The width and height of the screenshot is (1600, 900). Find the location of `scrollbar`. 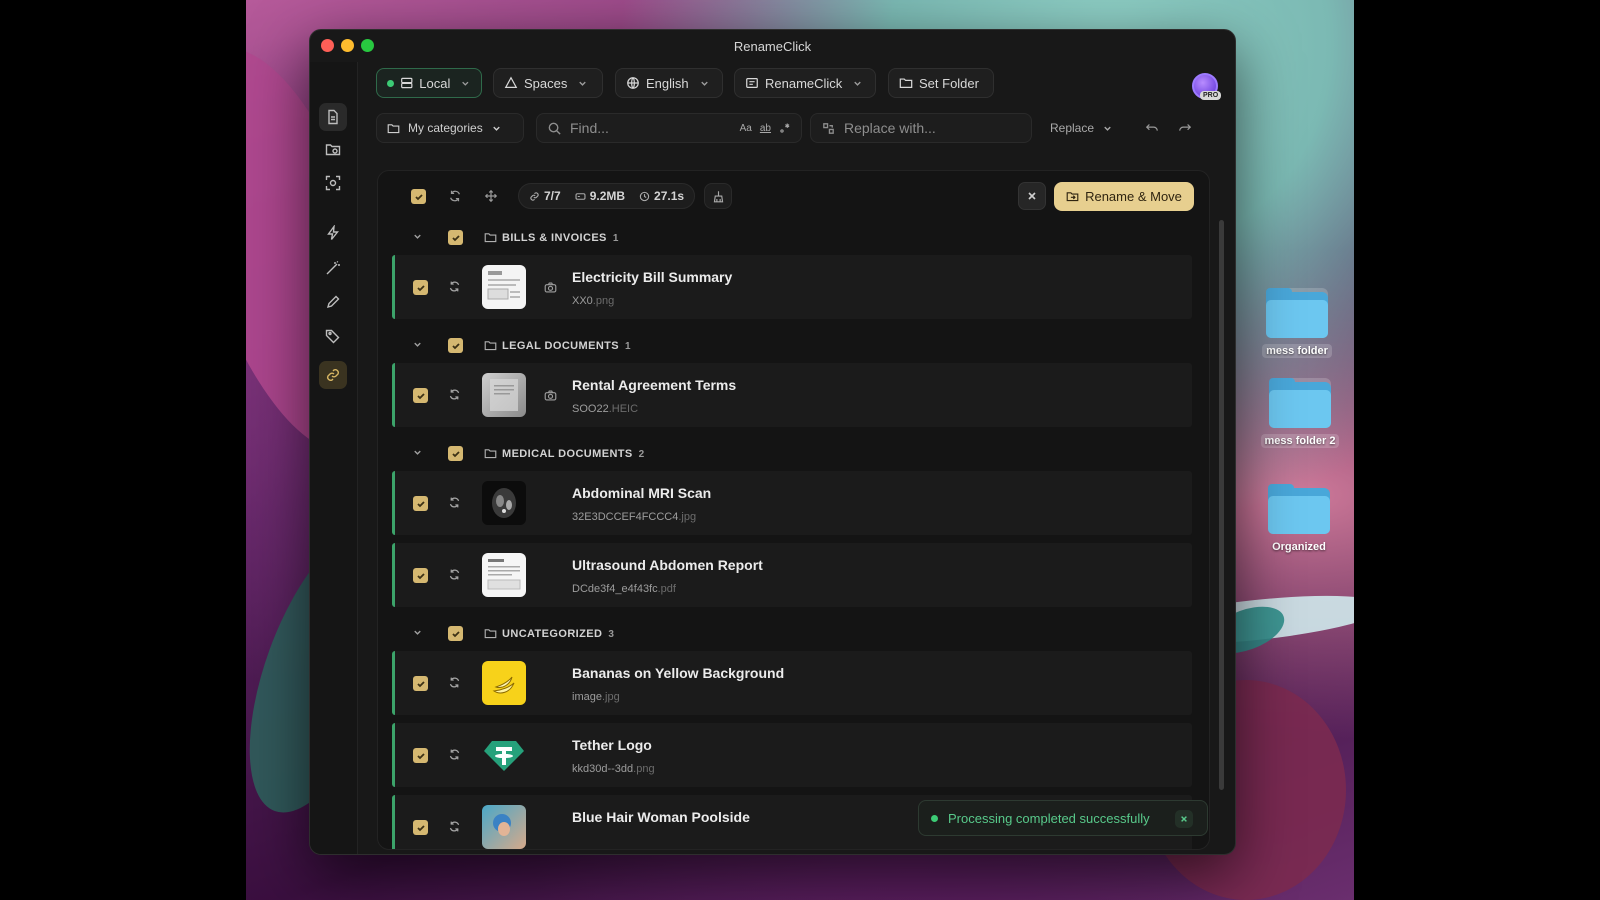

scrollbar is located at coordinates (1221, 505).